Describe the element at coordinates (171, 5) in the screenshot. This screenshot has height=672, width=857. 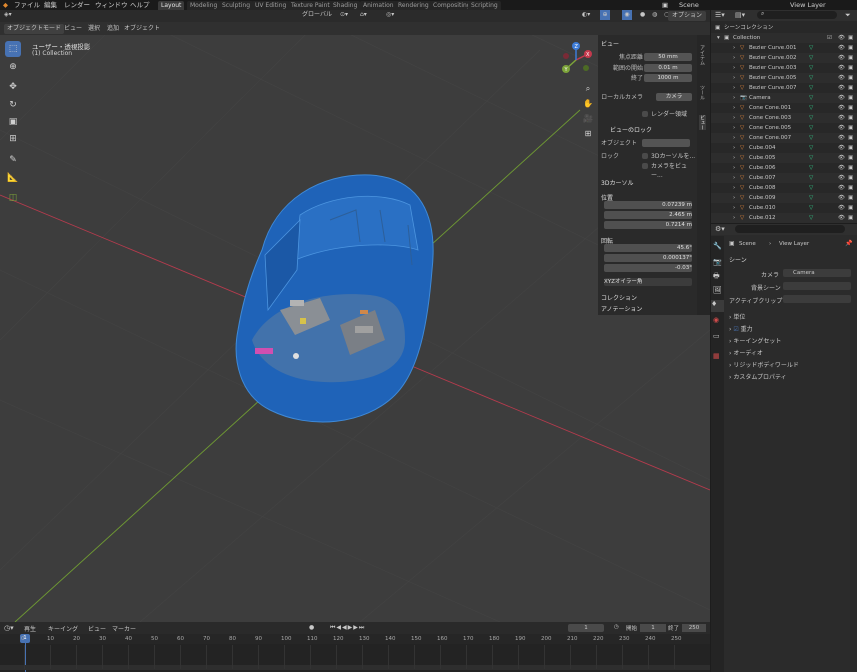
I see `tab-layout: Layout` at that location.